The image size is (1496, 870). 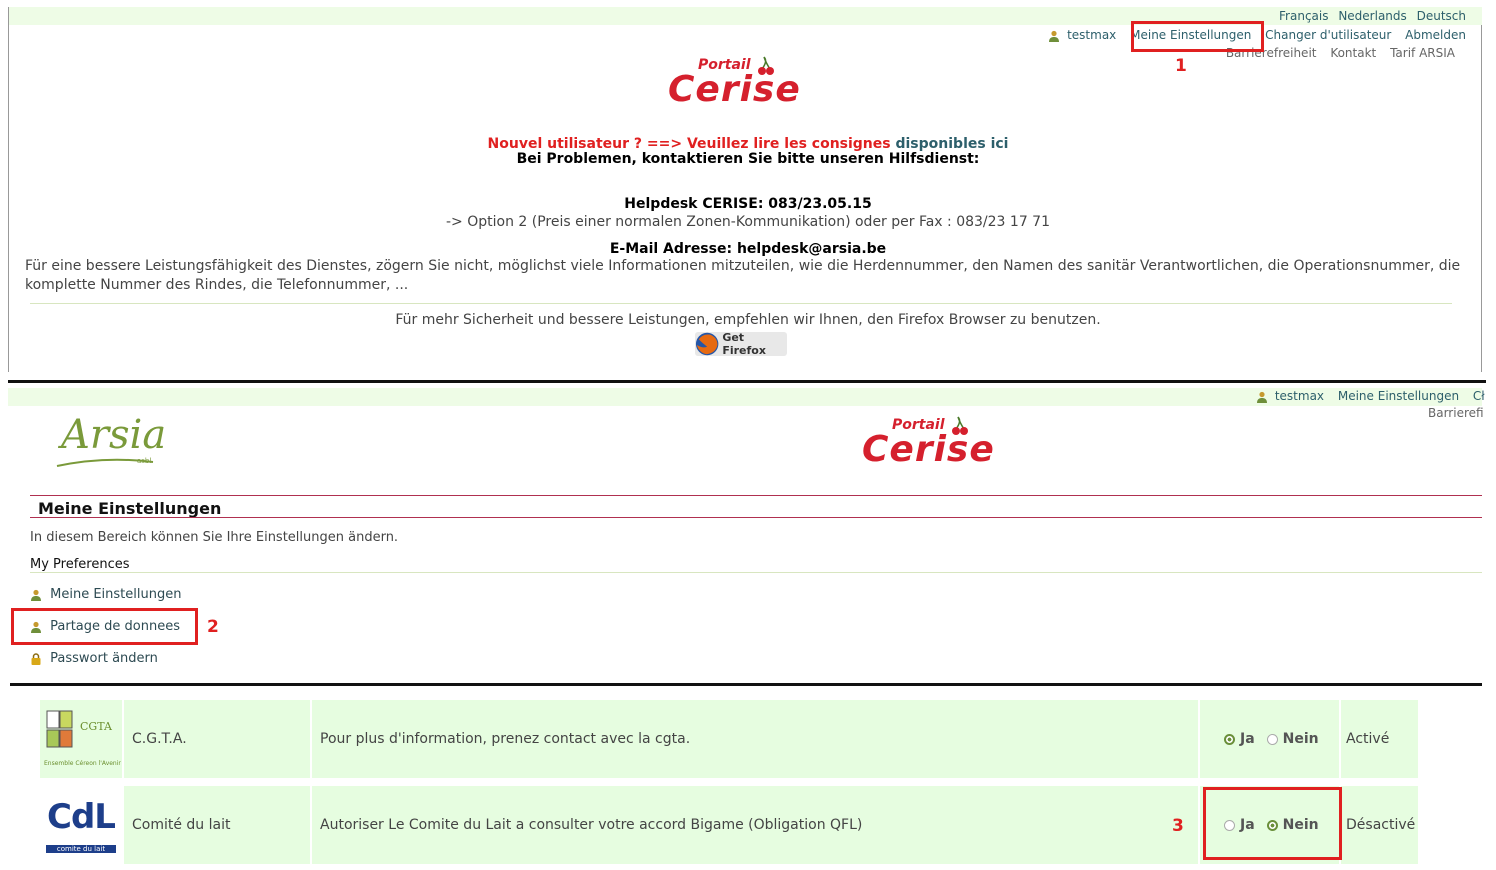 I want to click on cgta-emblem-icon, so click(x=59, y=729).